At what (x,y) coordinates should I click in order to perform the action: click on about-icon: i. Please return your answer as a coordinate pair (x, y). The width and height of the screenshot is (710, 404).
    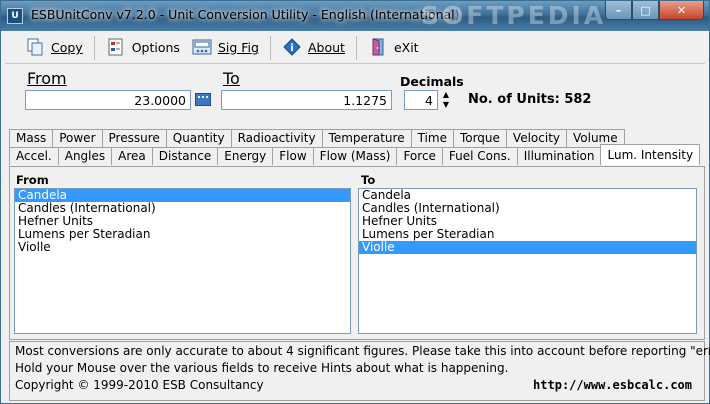
    Looking at the image, I should click on (292, 47).